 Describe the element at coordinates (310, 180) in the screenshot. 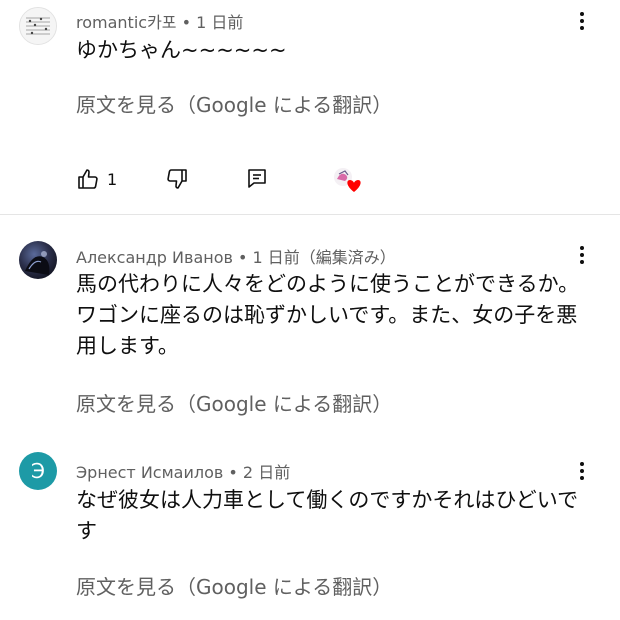

I see `comment-action-bar: 1` at that location.